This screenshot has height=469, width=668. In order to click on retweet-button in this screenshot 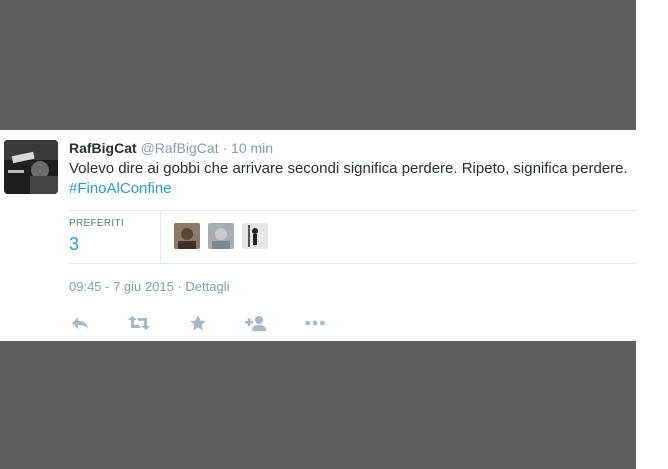, I will do `click(139, 323)`.